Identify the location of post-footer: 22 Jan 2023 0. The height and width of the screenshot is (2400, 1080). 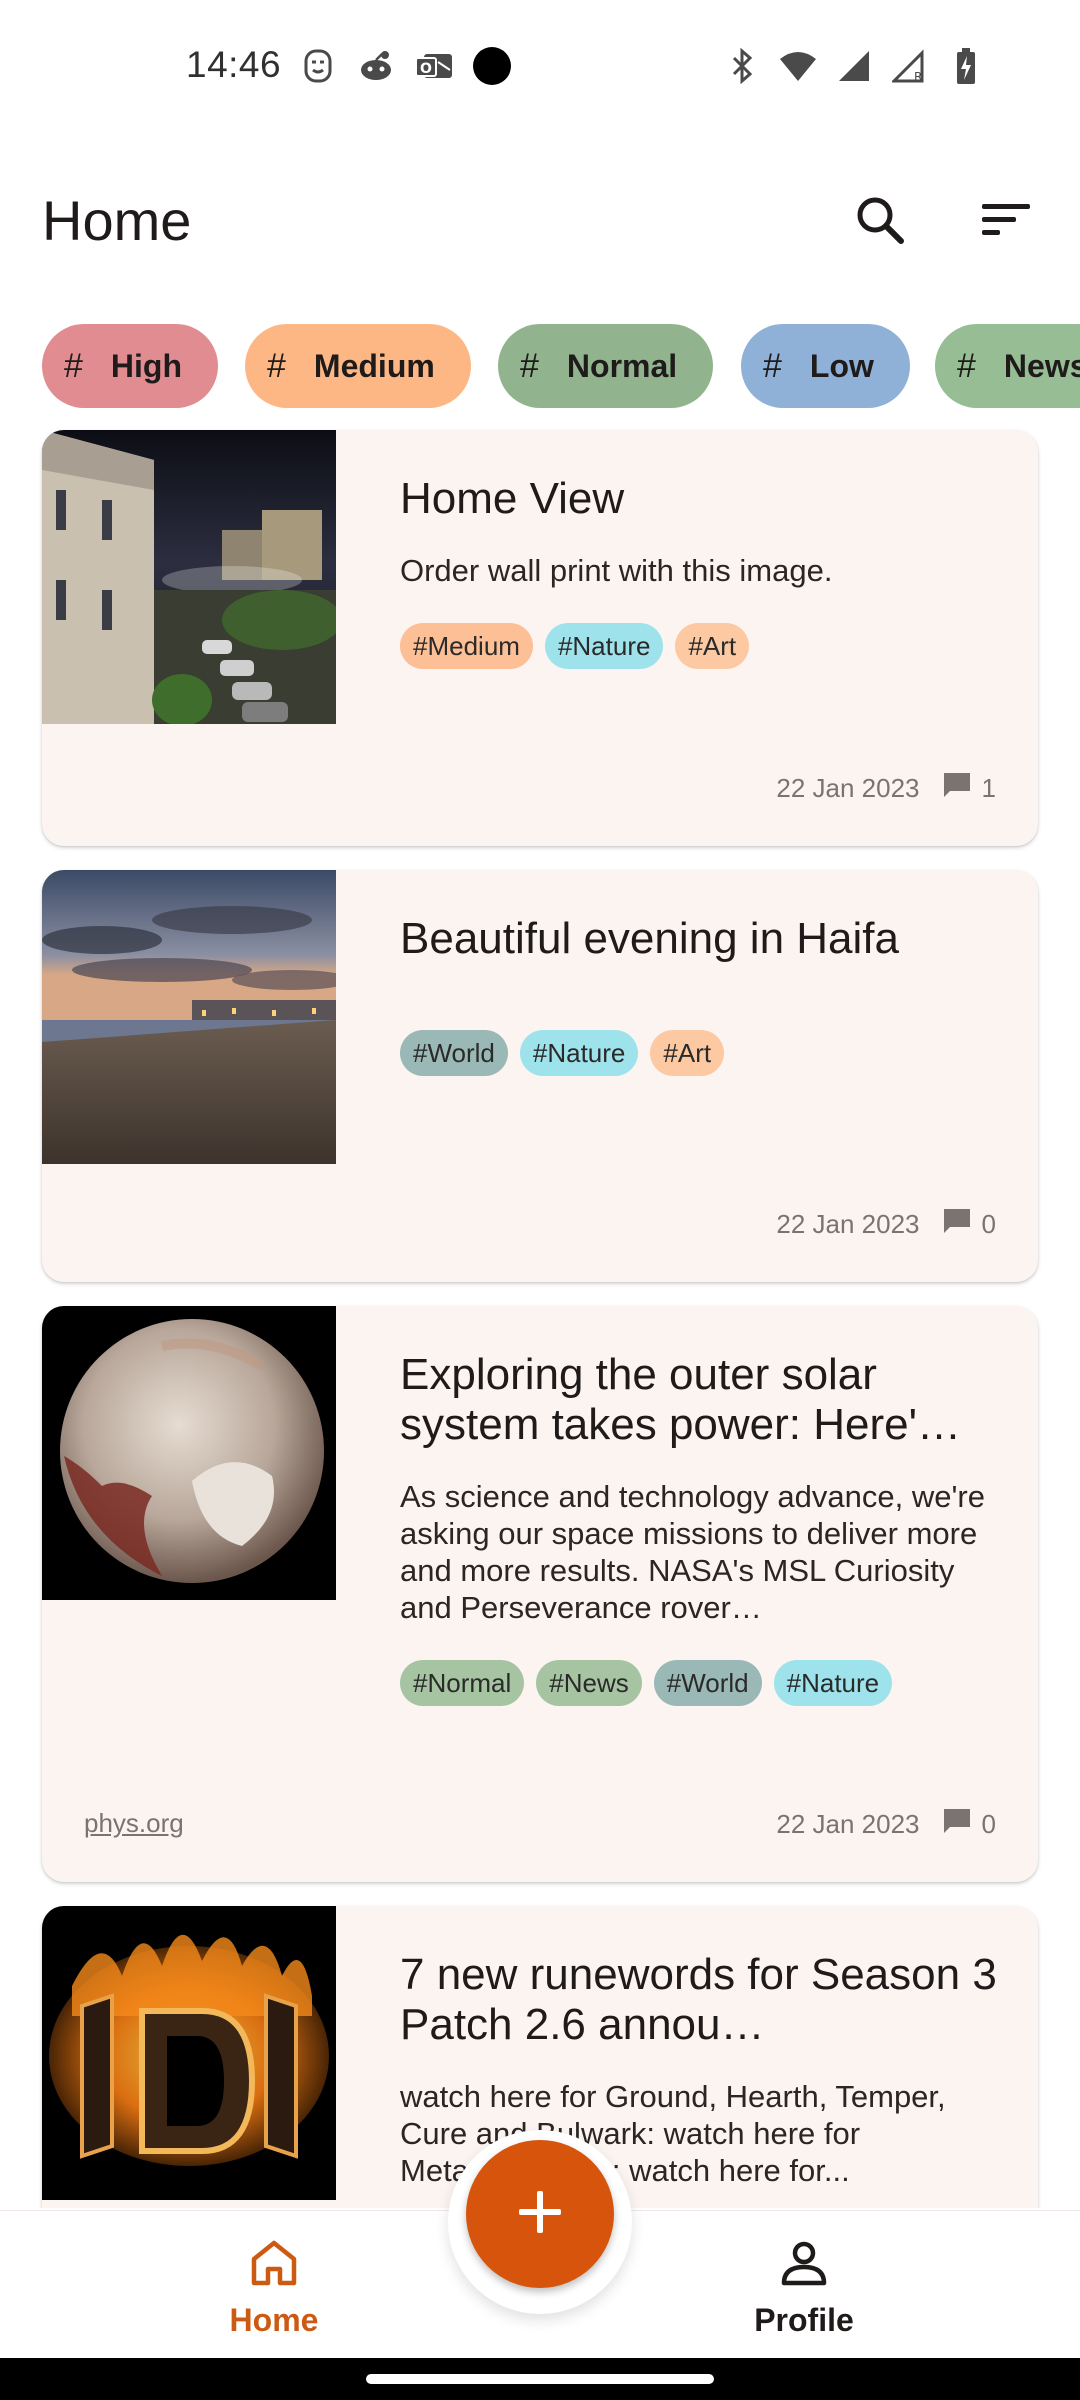
(540, 1224).